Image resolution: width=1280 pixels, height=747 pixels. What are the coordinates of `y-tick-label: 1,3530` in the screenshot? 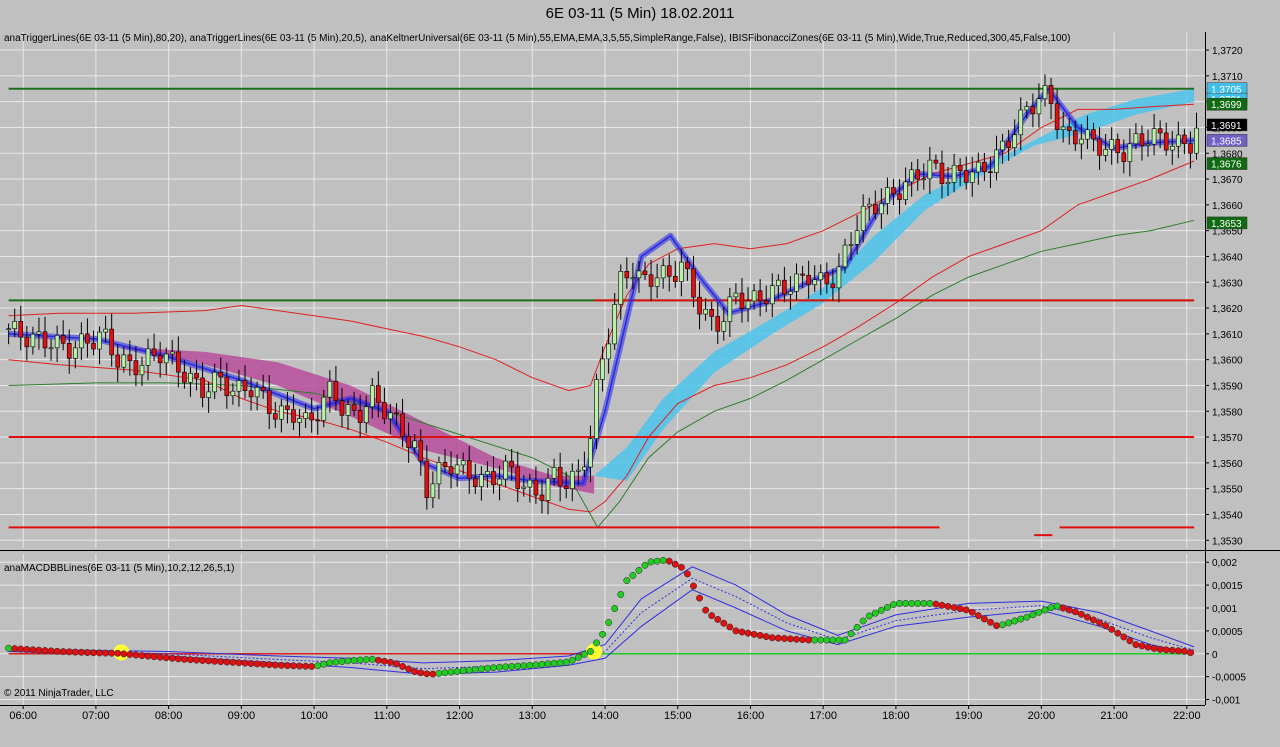 It's located at (1227, 541).